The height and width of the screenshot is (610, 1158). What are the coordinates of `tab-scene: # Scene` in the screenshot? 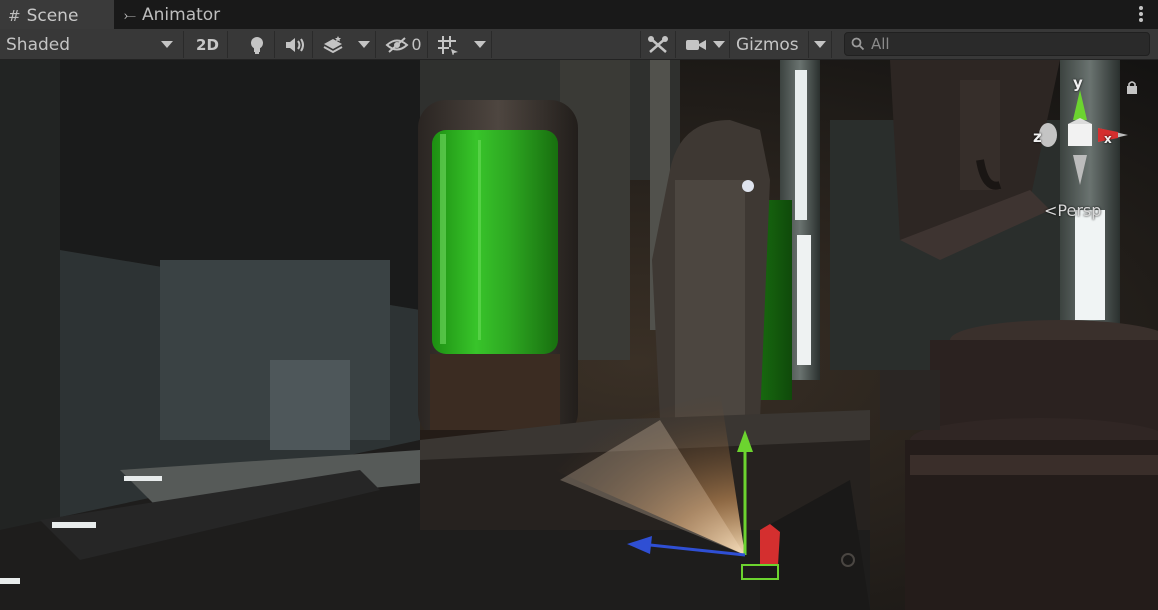 It's located at (57, 14).